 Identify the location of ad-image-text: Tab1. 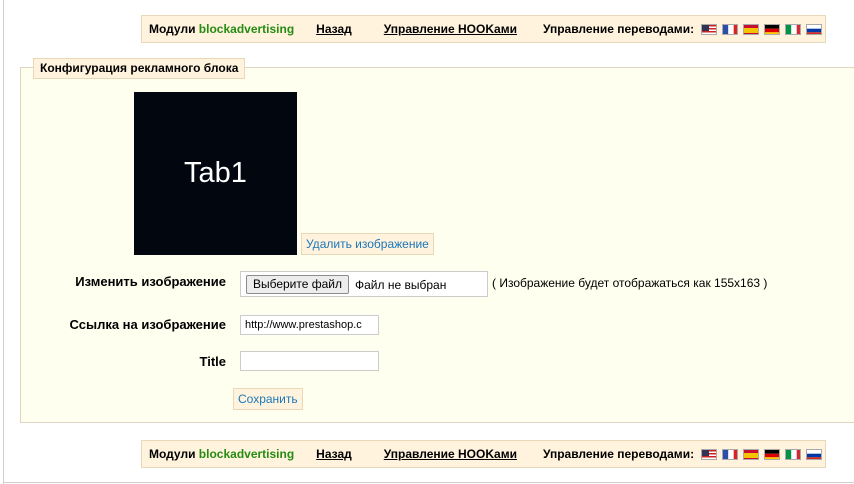
(215, 173).